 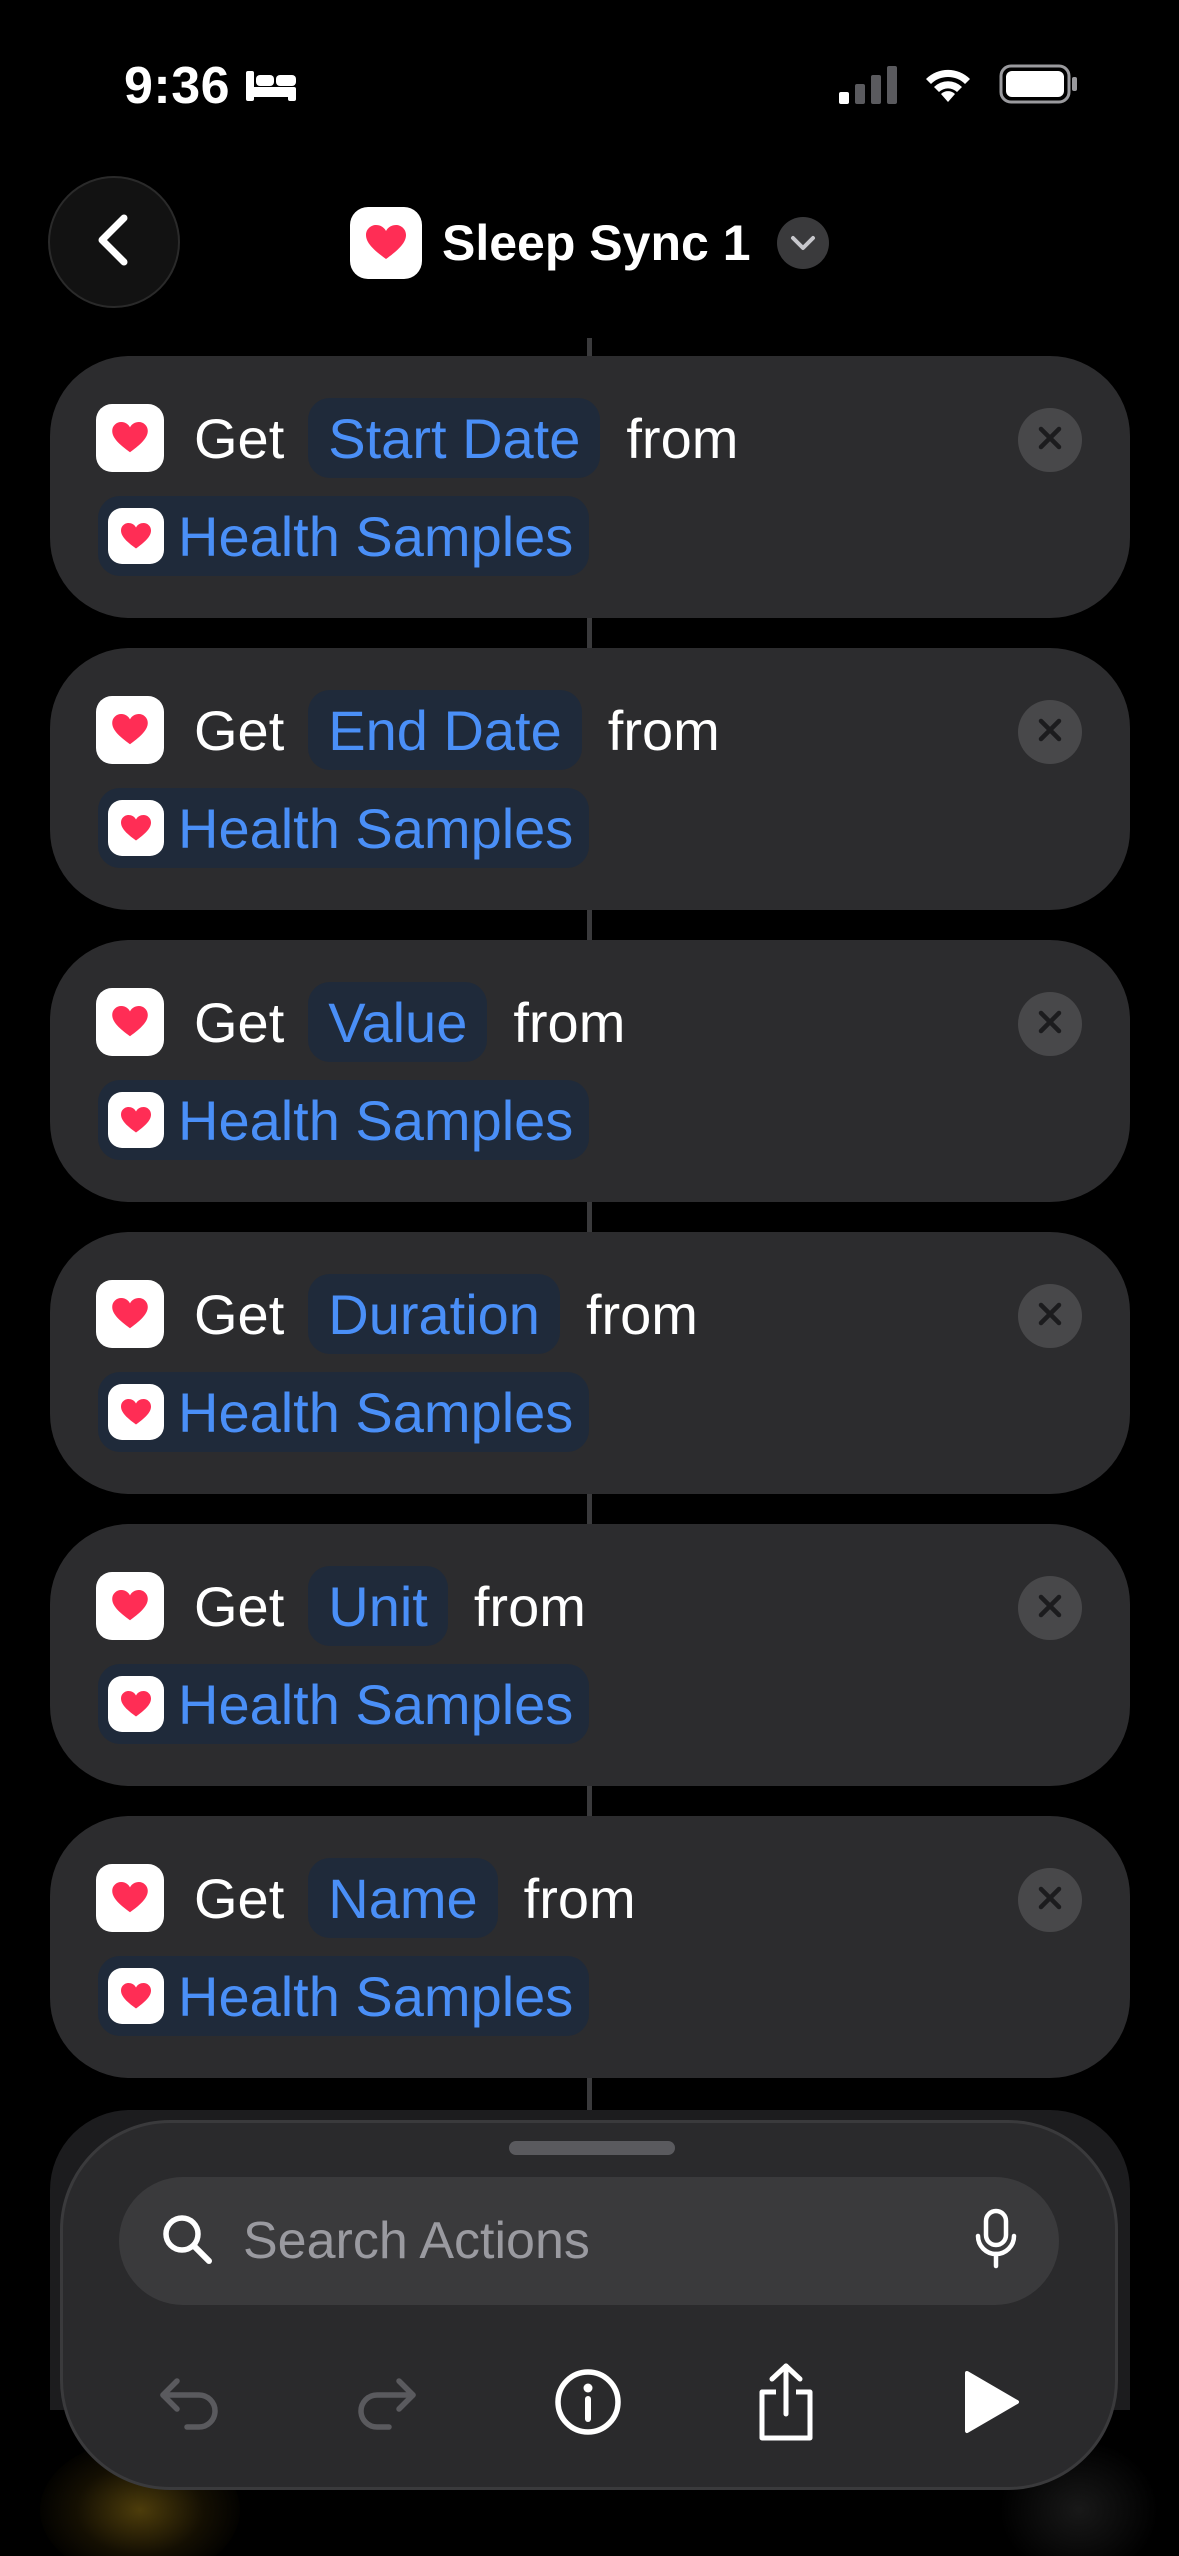 What do you see at coordinates (590, 487) in the screenshot?
I see `action-get-start-date: Get Start Date from Health Samples` at bounding box center [590, 487].